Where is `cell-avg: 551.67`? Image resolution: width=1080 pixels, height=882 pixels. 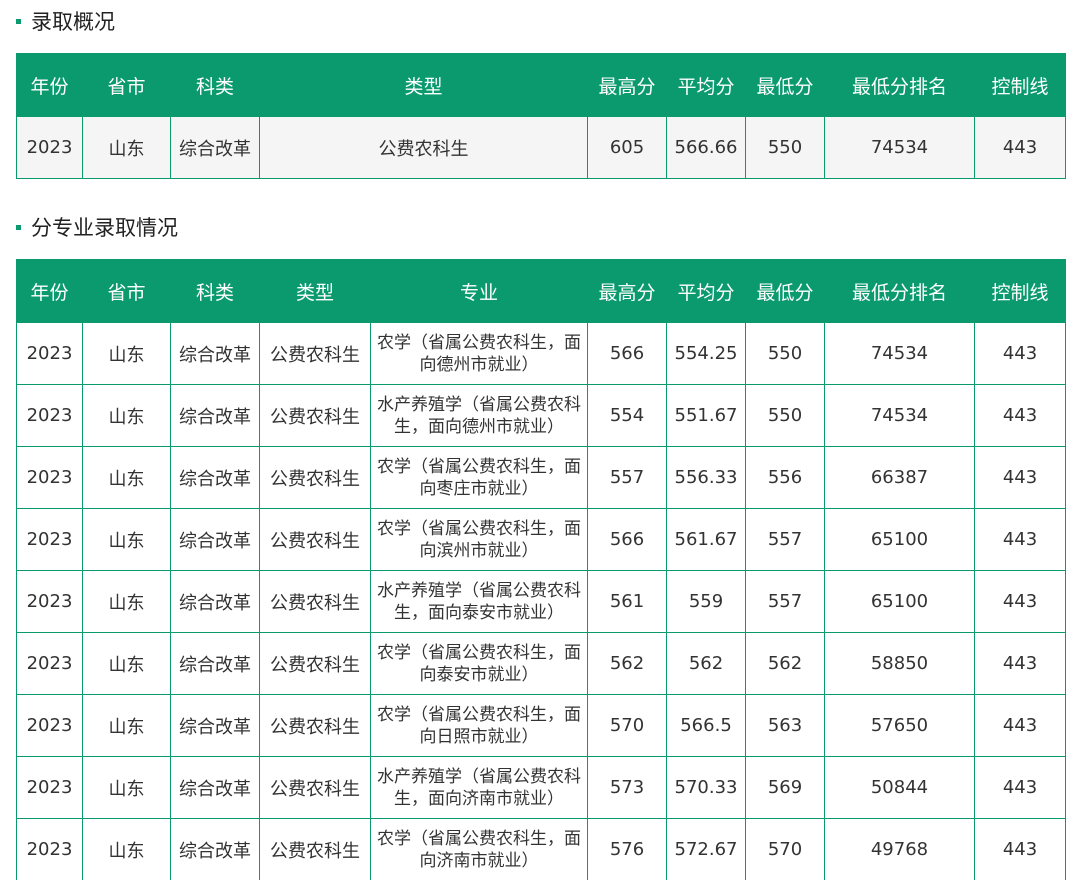
cell-avg: 551.67 is located at coordinates (706, 415).